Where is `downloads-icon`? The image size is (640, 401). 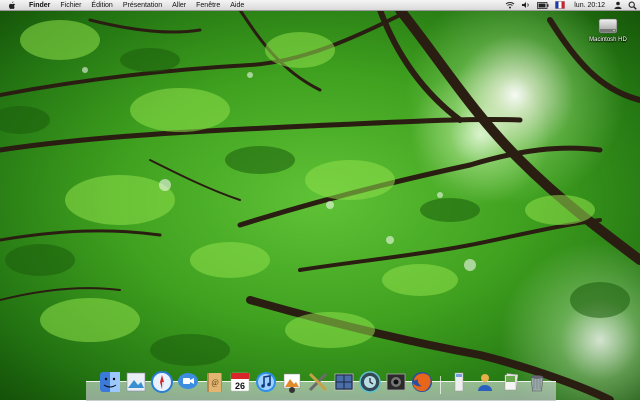 downloads-icon is located at coordinates (459, 382).